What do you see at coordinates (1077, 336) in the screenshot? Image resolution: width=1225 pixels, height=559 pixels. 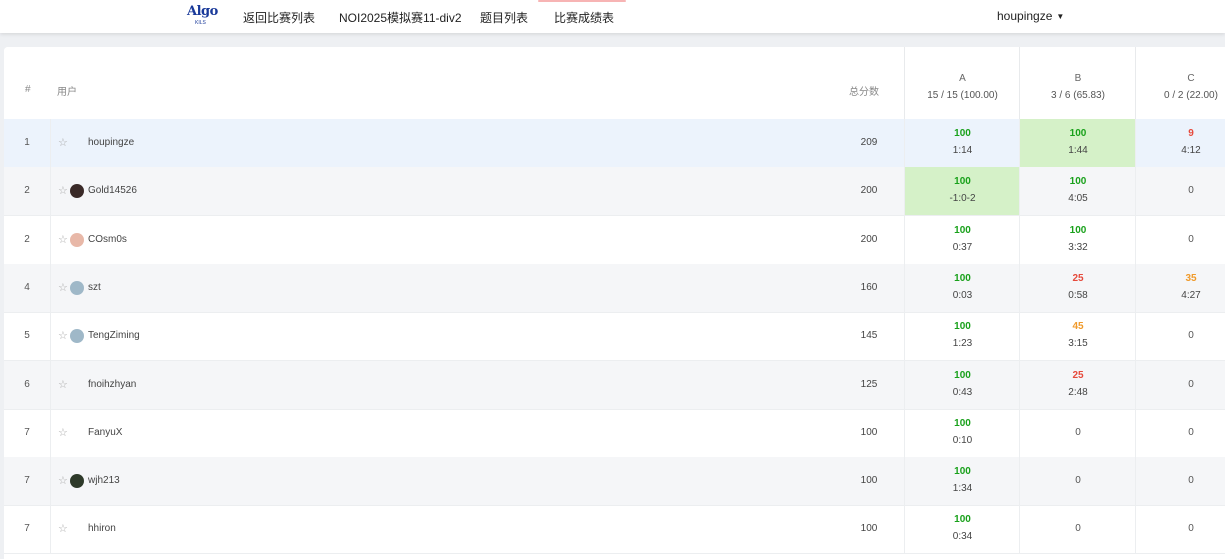 I see `problem-result-cell: 45 3:15` at bounding box center [1077, 336].